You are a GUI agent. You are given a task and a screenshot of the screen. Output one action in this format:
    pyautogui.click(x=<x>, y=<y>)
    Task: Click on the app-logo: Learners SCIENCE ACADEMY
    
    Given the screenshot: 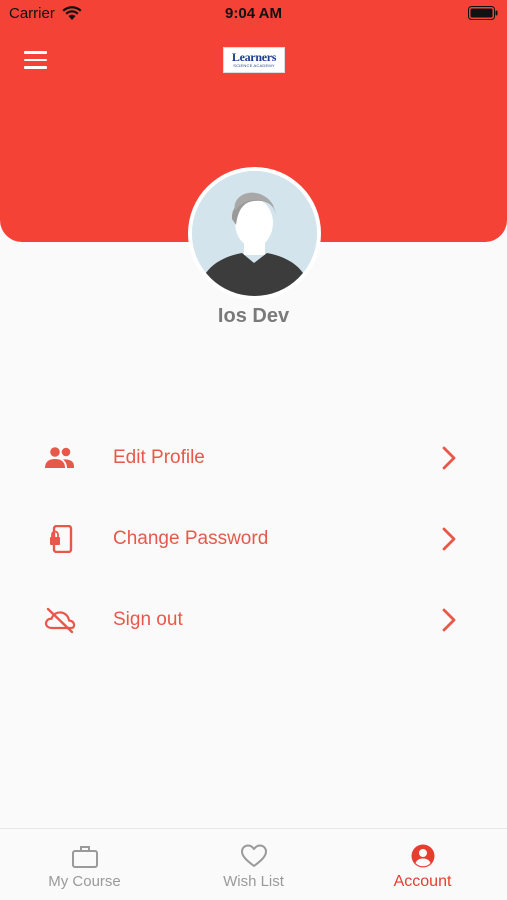 What is the action you would take?
    pyautogui.click(x=254, y=60)
    